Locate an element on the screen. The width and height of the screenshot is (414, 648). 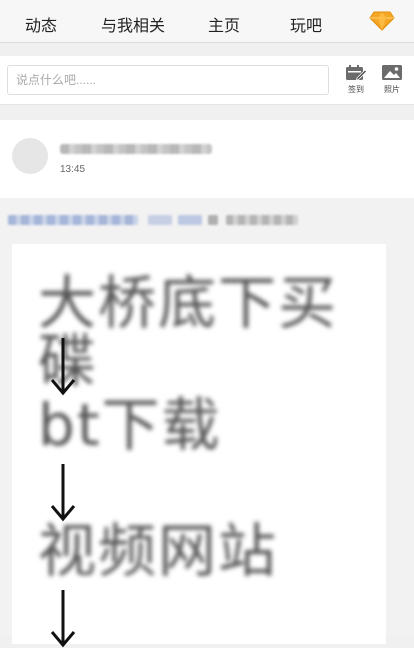
mention-link-redacted is located at coordinates (73, 220).